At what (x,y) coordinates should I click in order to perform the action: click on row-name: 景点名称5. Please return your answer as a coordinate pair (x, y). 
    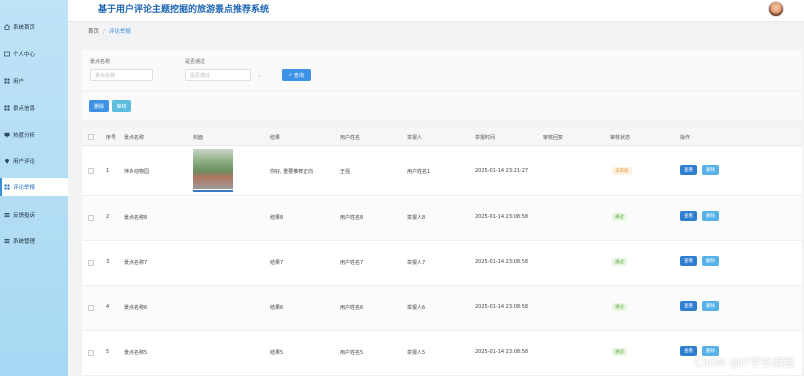
    Looking at the image, I should click on (136, 353).